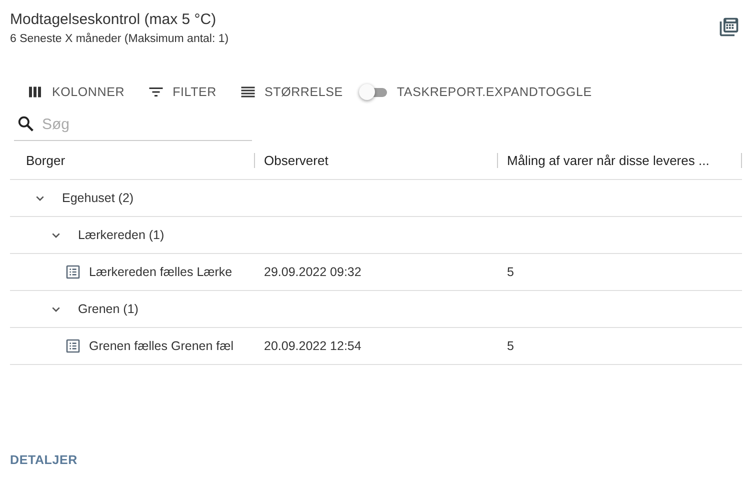 The height and width of the screenshot is (481, 750). What do you see at coordinates (108, 309) in the screenshot?
I see `group-label: Grenen (1)` at bounding box center [108, 309].